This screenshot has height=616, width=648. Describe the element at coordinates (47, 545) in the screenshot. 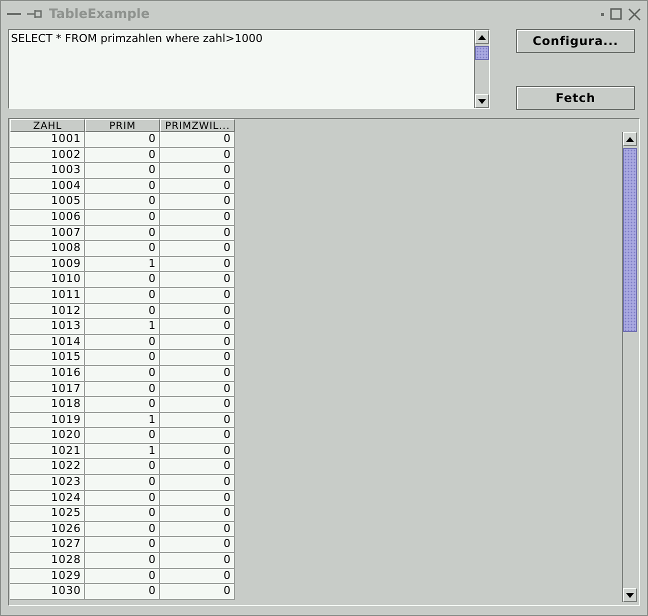

I see `table-cell: 1027` at that location.